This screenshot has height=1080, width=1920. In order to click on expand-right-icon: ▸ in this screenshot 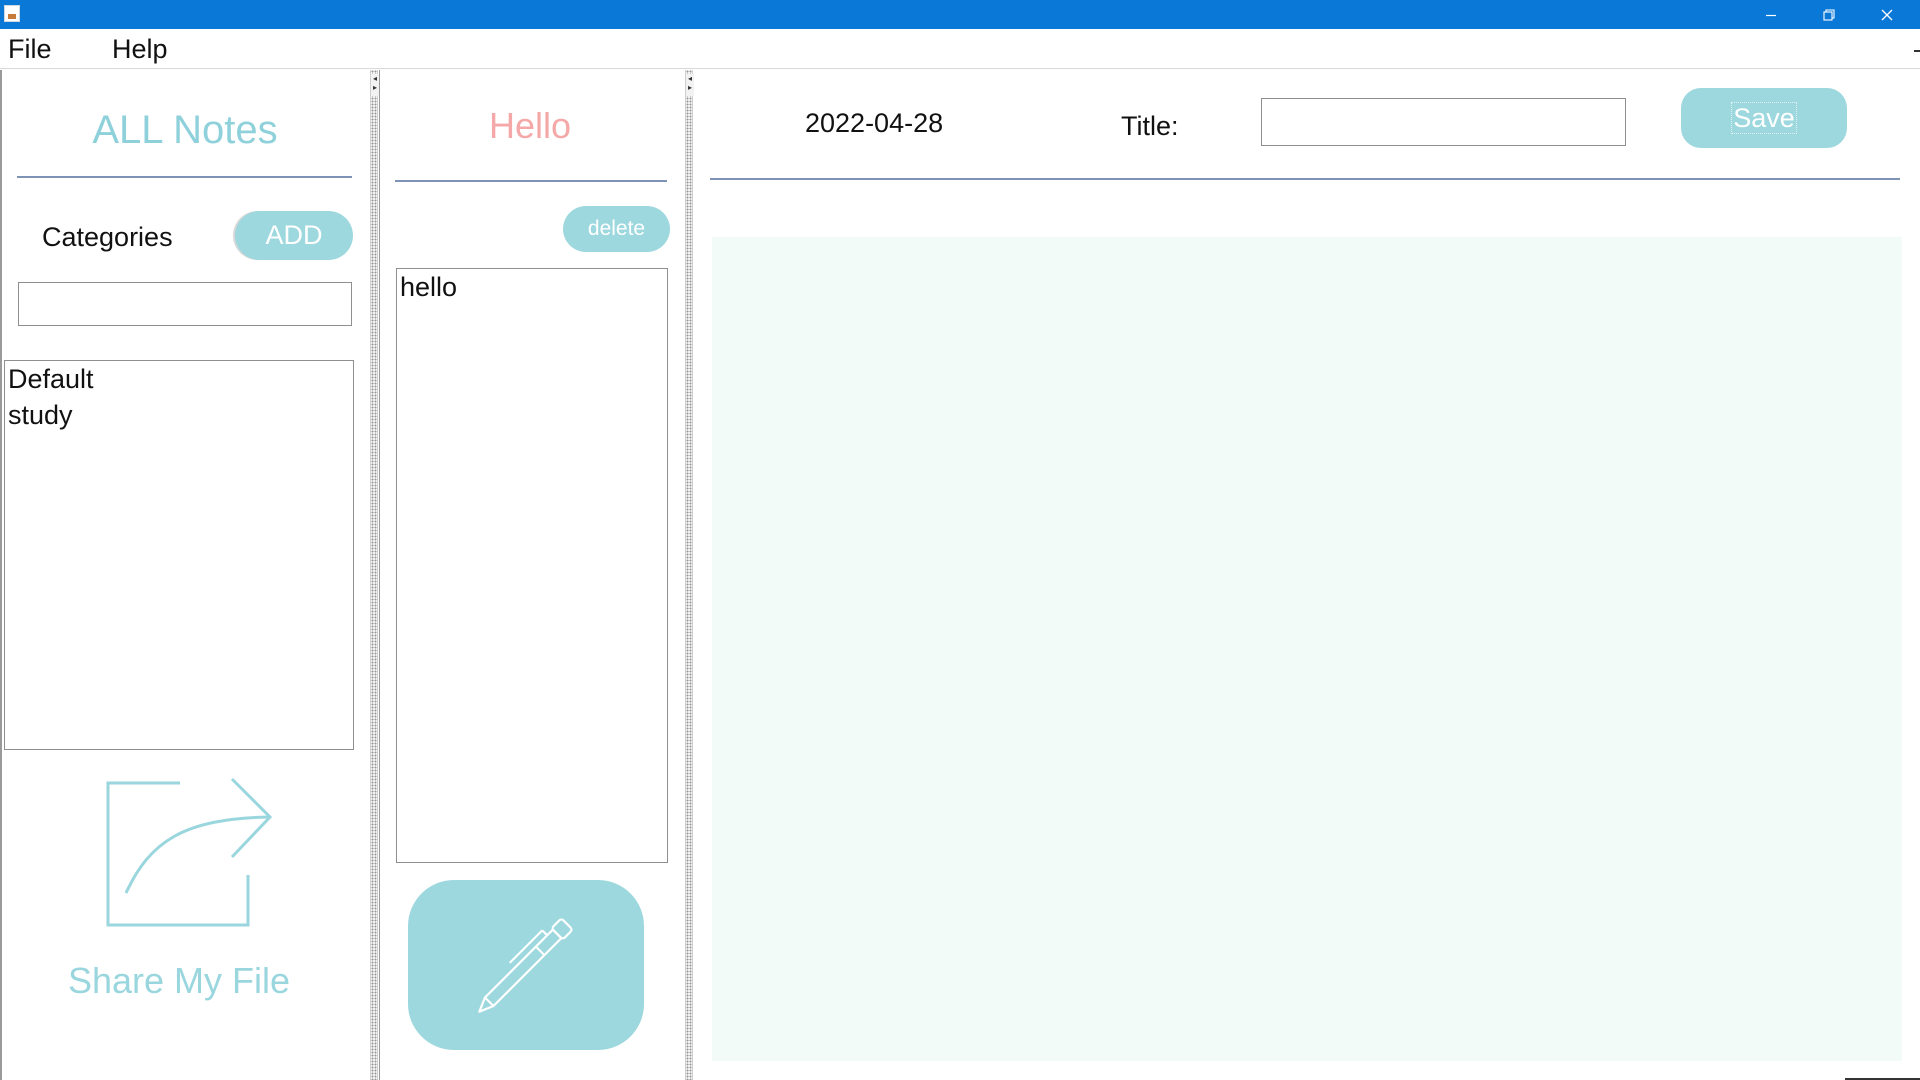, I will do `click(375, 87)`.